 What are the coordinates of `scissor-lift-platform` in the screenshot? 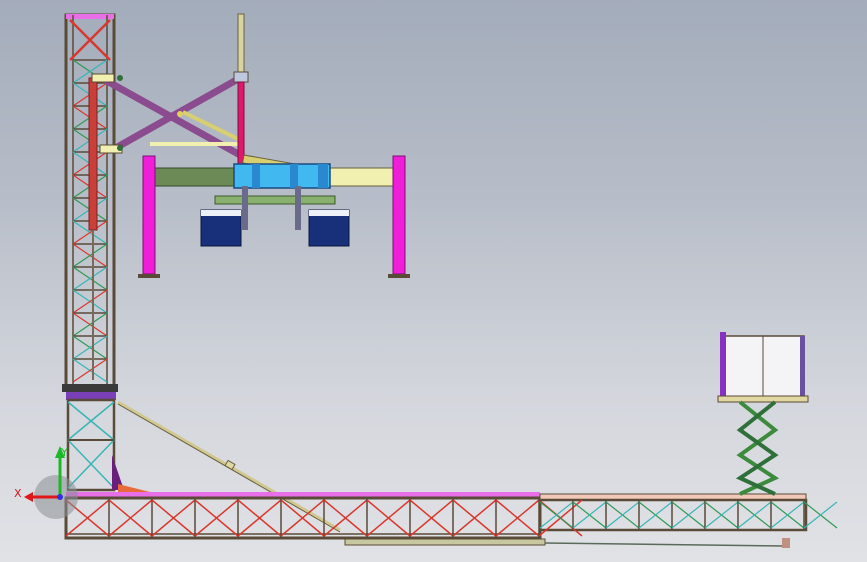 It's located at (763, 414).